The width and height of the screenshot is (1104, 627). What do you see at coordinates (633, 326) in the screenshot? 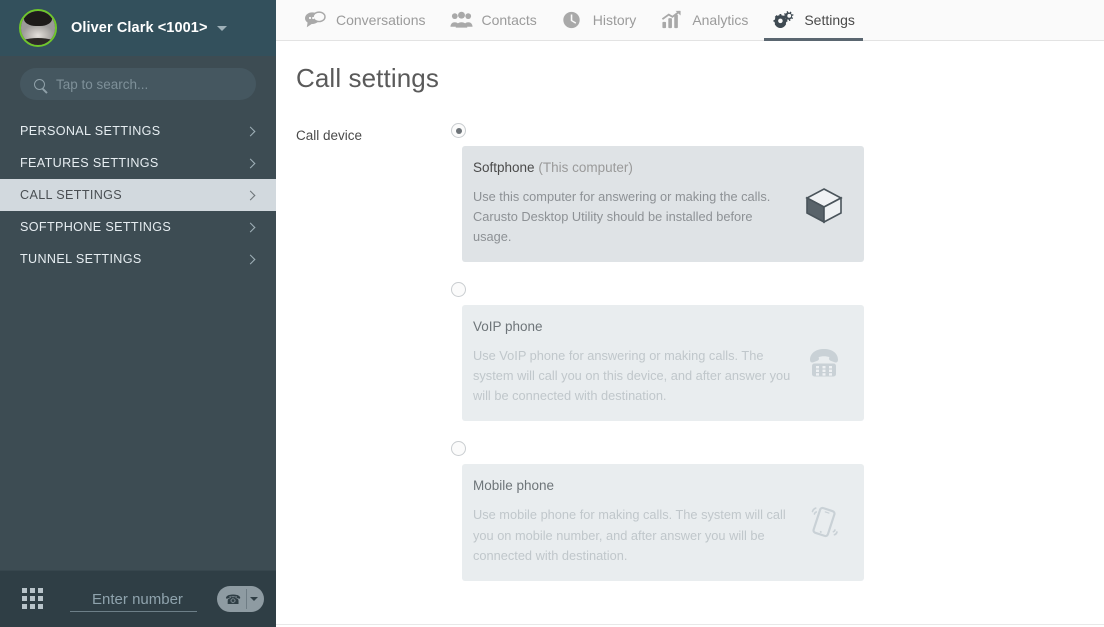
I see `card-title: VoIP phone` at bounding box center [633, 326].